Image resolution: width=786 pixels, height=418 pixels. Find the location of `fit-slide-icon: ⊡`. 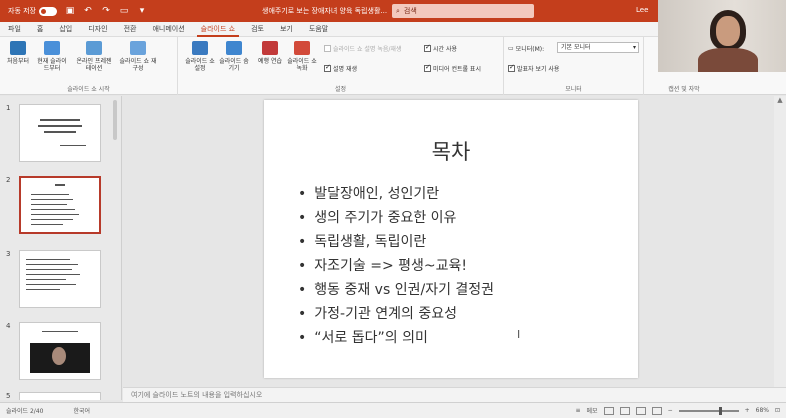

fit-slide-icon: ⊡ is located at coordinates (777, 410).